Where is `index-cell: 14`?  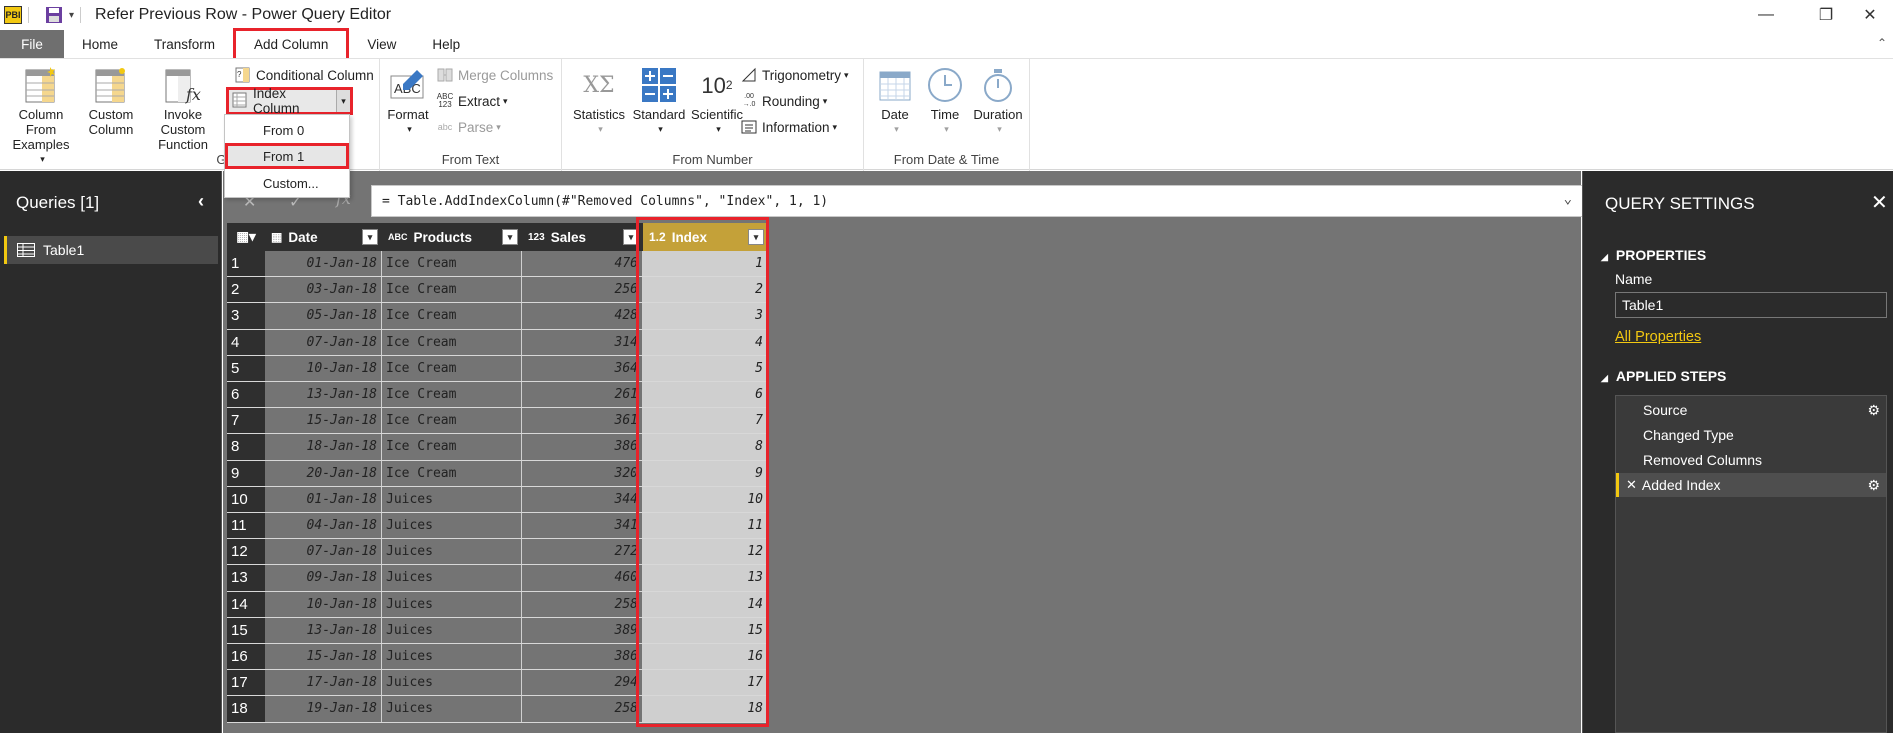
index-cell: 14 is located at coordinates (705, 604).